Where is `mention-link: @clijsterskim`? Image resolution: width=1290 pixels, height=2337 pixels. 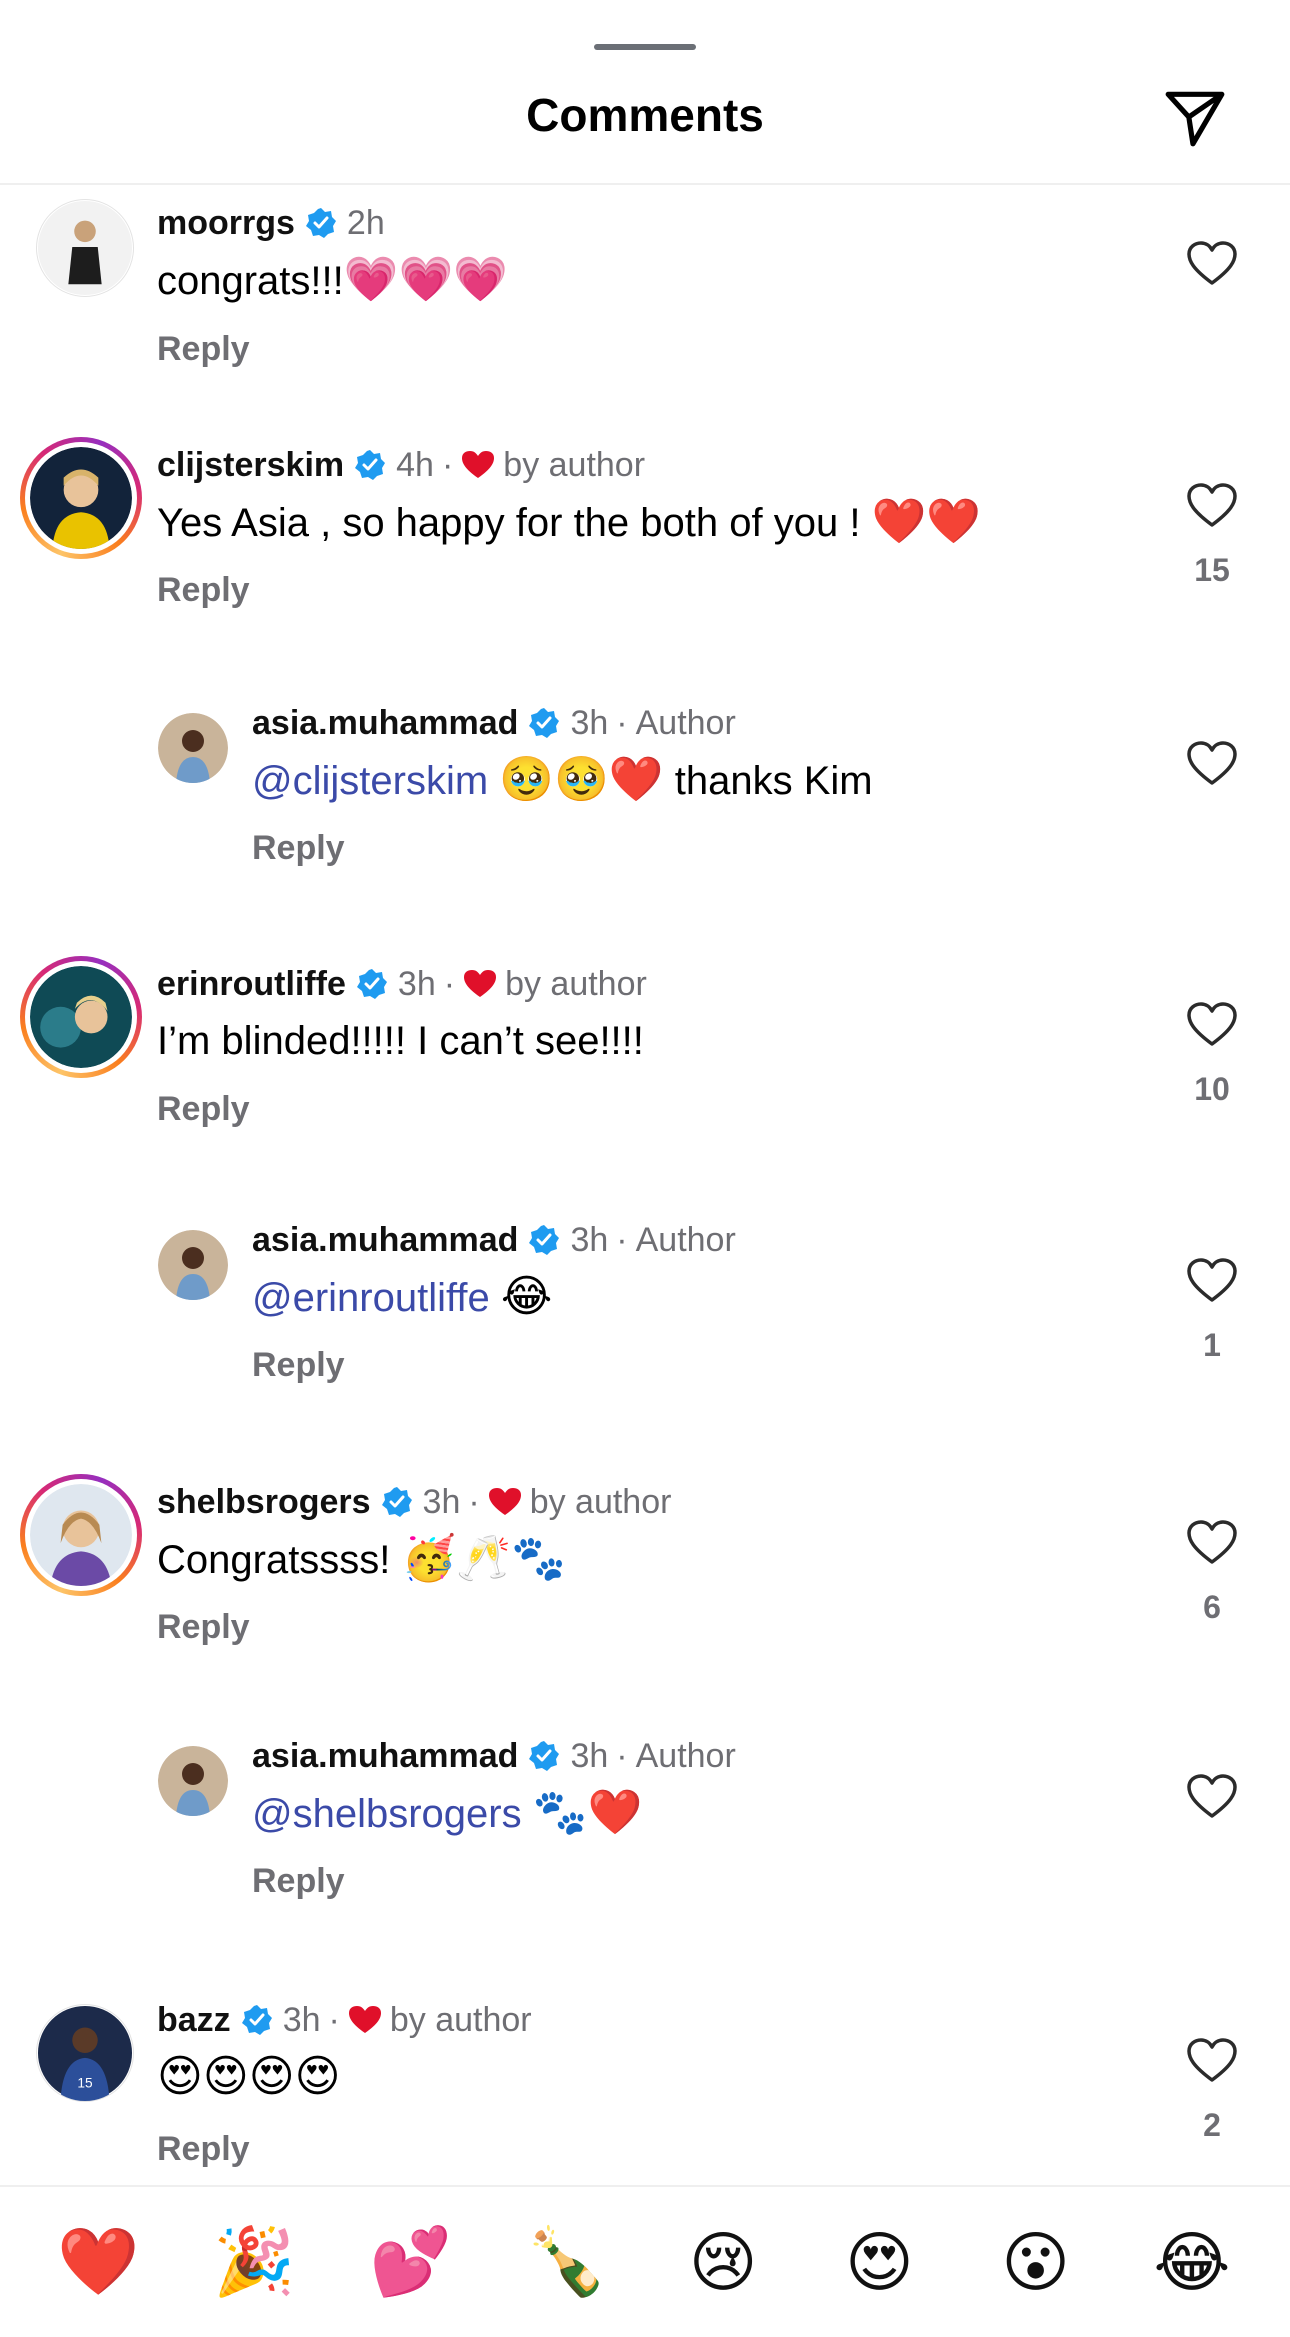 mention-link: @clijsterskim is located at coordinates (370, 781).